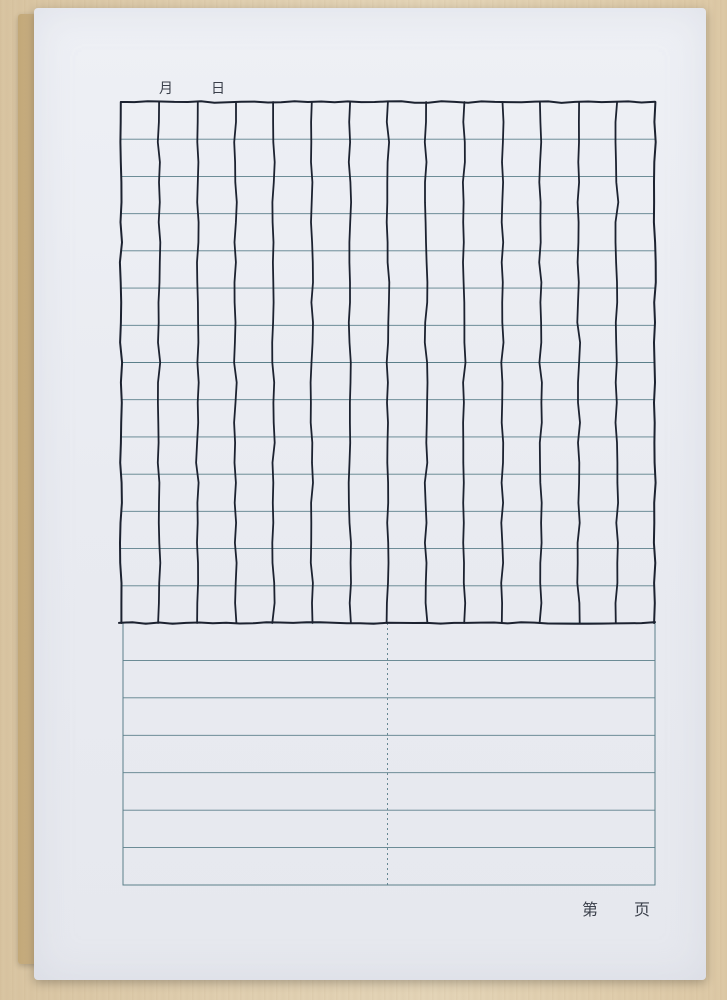 This screenshot has height=1000, width=727. I want to click on page-suffix-label: 页, so click(642, 909).